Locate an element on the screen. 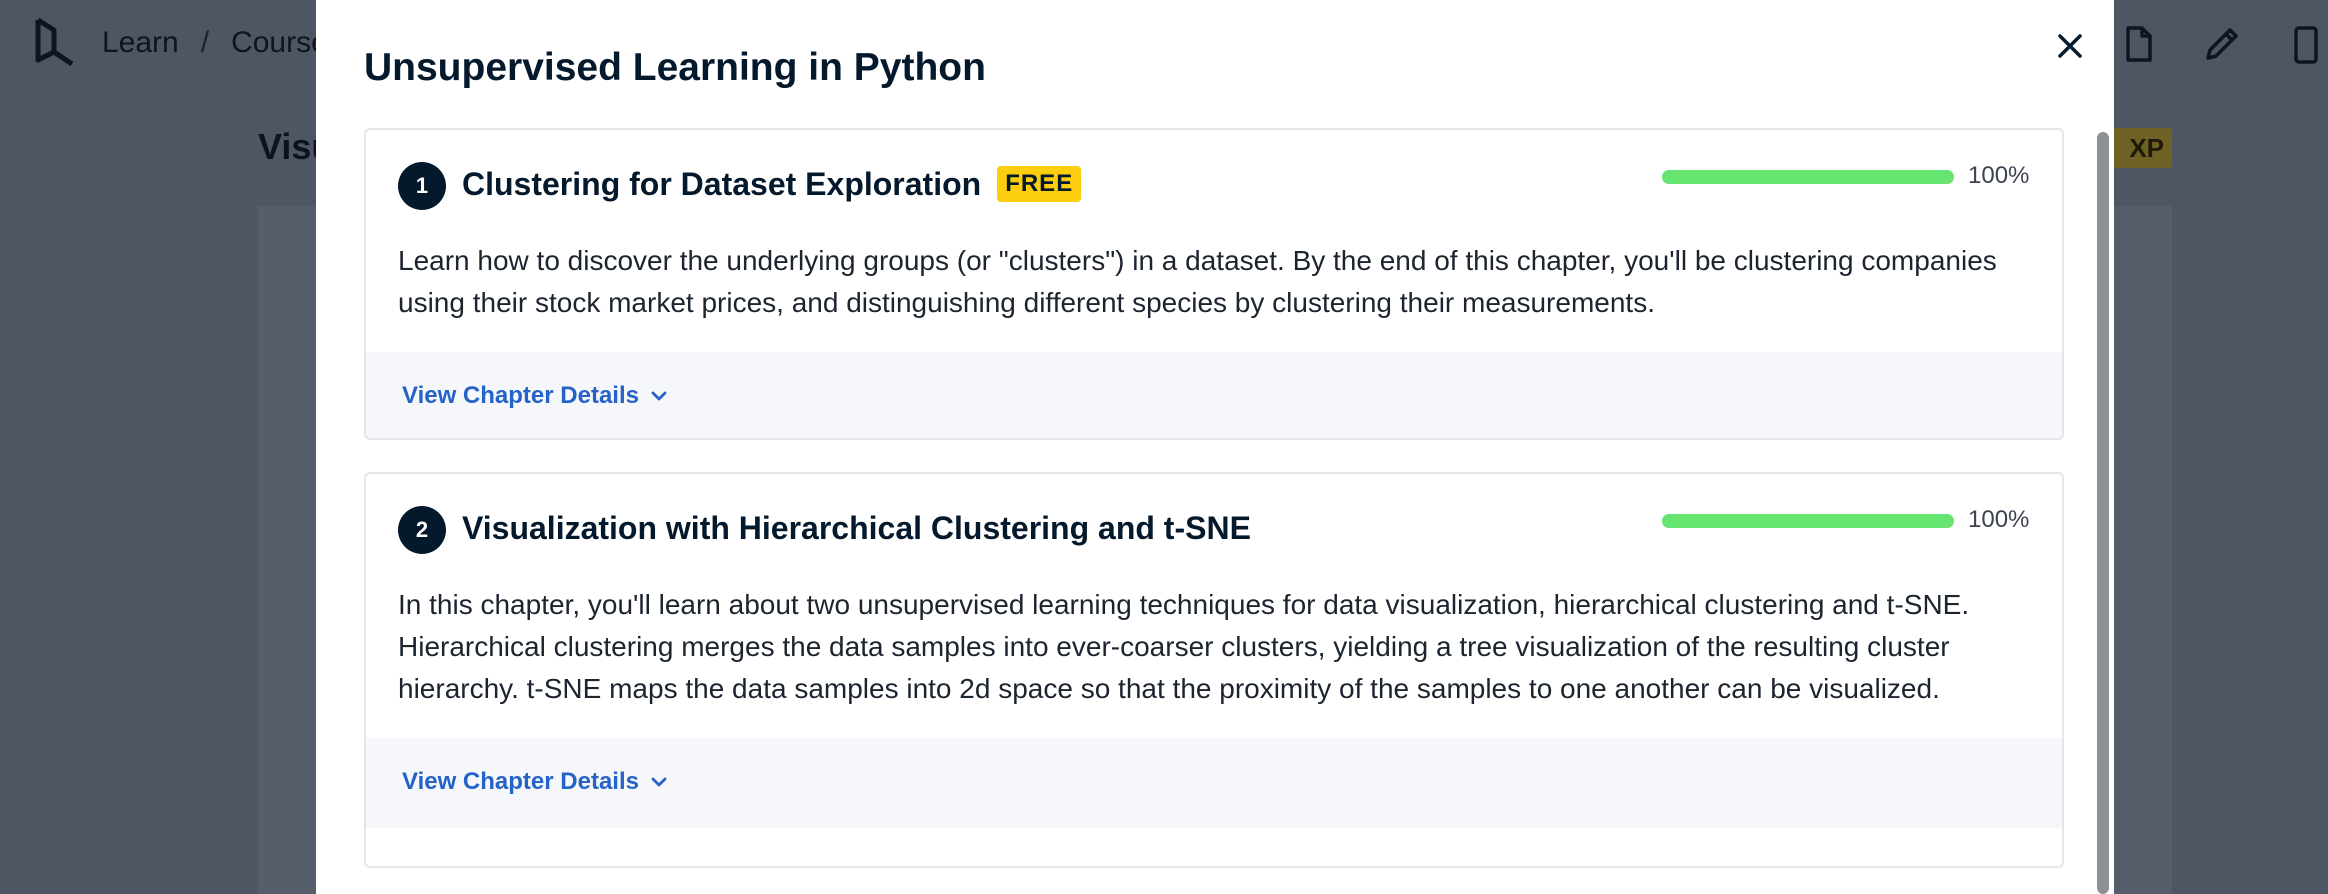  modal-title: Unsupervised Learning in Python is located at coordinates (675, 67).